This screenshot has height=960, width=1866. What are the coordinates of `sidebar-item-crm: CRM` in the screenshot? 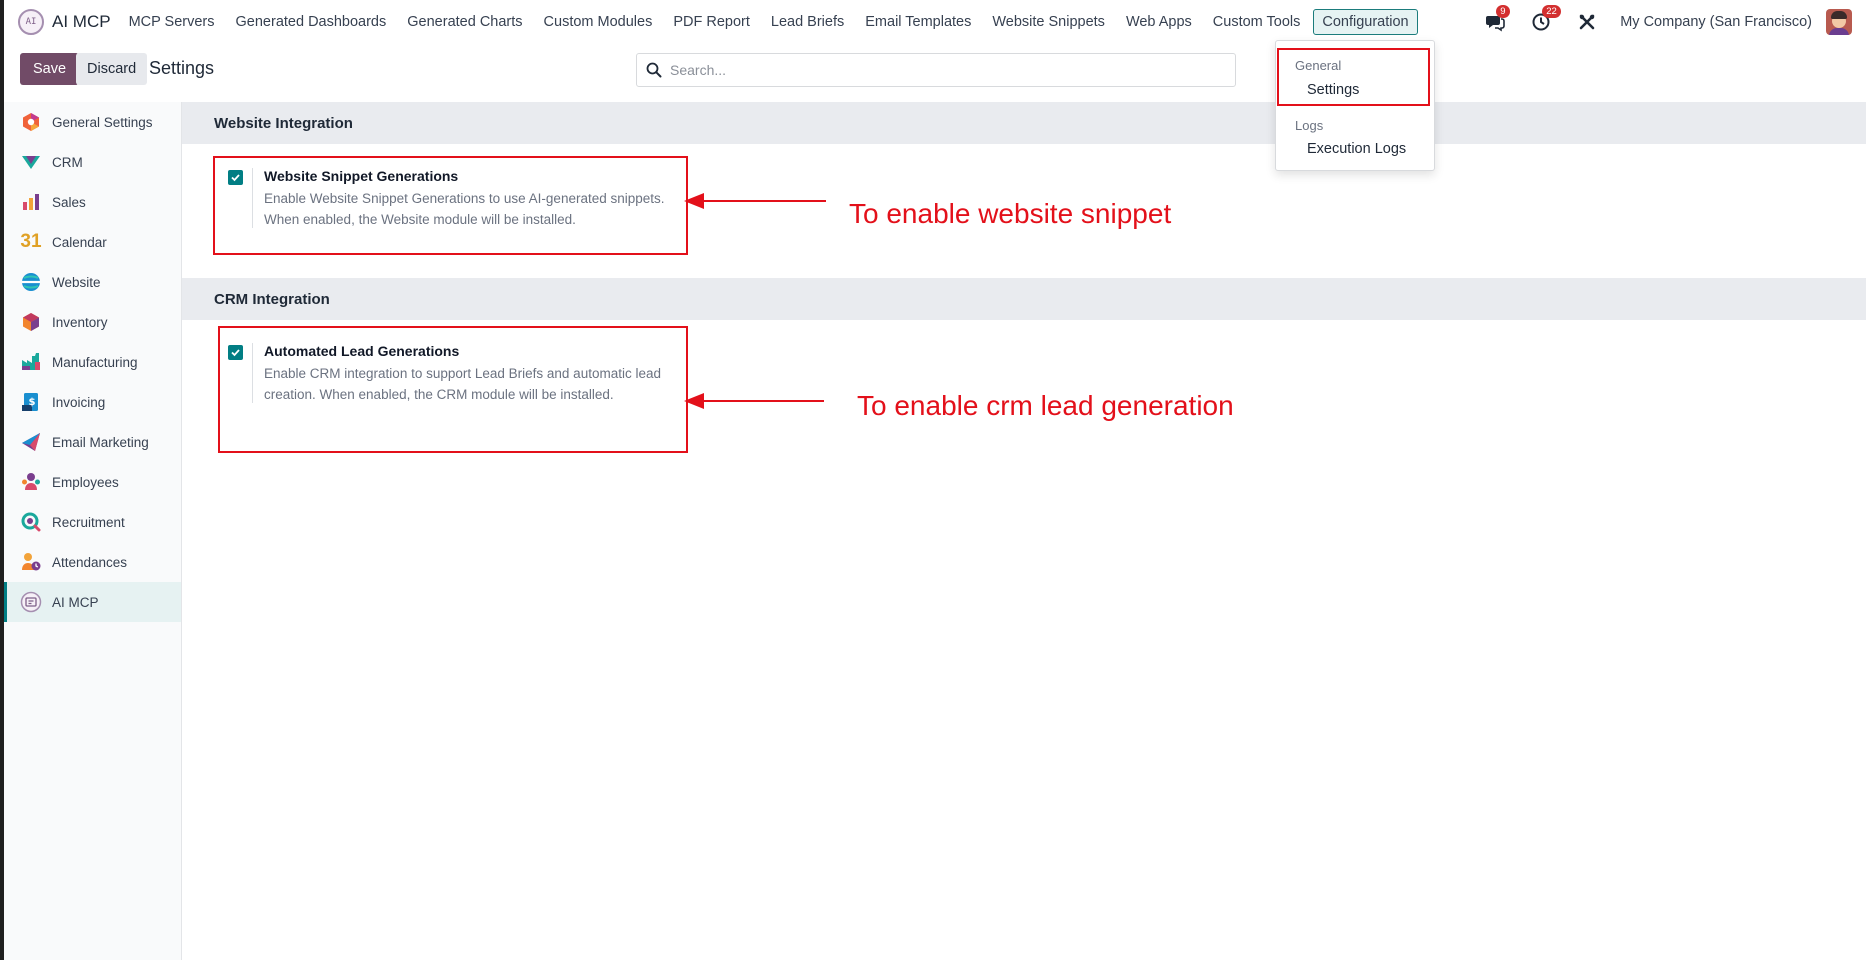 It's located at (92, 162).